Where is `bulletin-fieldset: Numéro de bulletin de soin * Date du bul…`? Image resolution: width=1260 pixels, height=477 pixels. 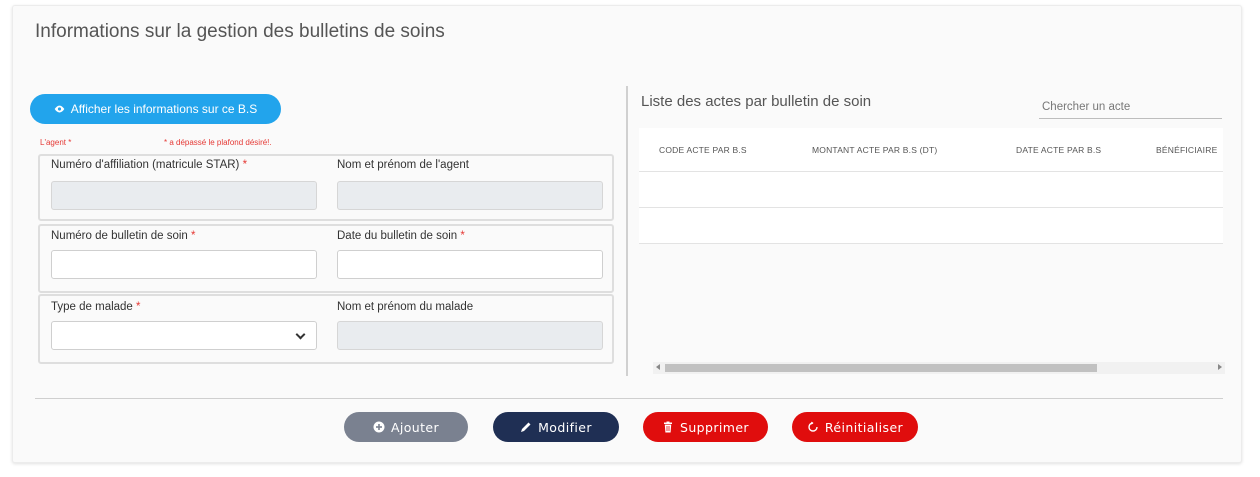 bulletin-fieldset: Numéro de bulletin de soin * Date du bul… is located at coordinates (326, 258).